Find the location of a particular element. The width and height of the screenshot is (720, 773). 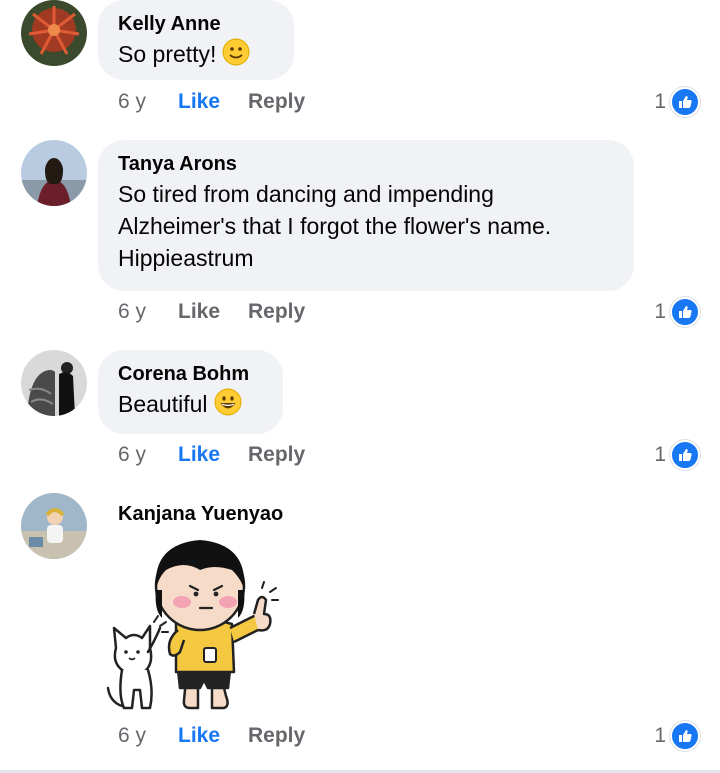

comment-author: Corena Bohm is located at coordinates (190, 374).